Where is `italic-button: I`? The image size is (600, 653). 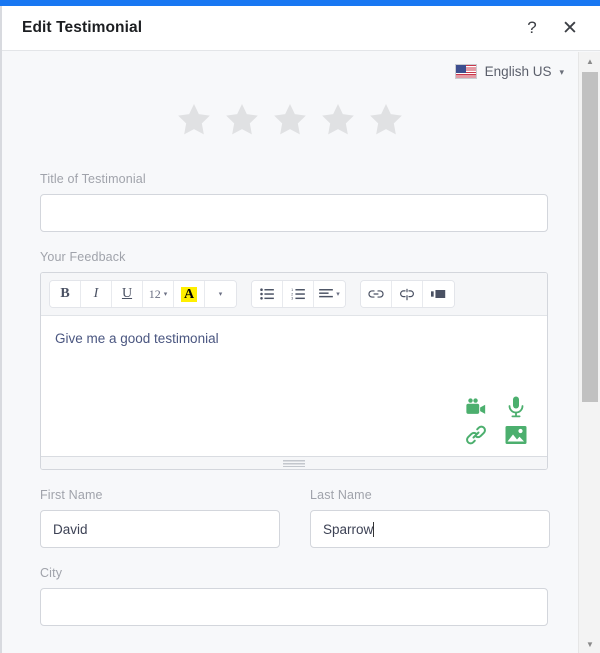 italic-button: I is located at coordinates (96, 294).